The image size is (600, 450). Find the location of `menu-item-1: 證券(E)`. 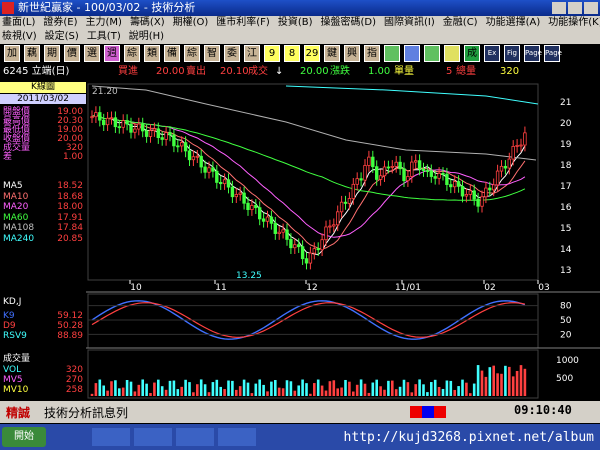

menu-item-1: 證券(E) is located at coordinates (60, 22).